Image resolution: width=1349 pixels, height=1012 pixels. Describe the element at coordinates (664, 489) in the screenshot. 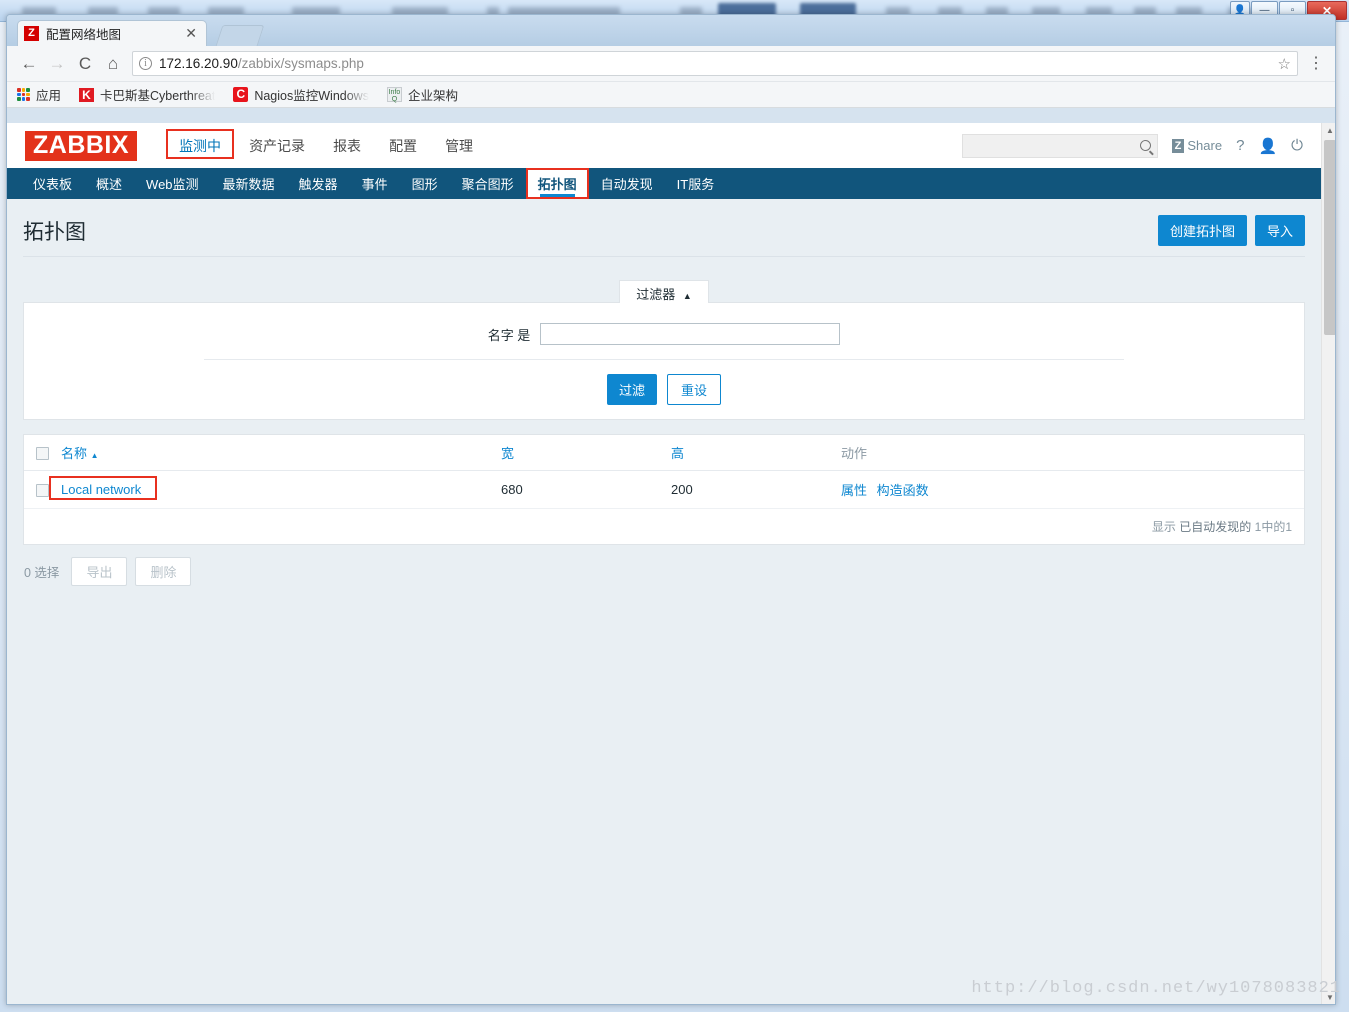

I see `maps-table-body: Local network 680 200 属性 构造函数` at that location.